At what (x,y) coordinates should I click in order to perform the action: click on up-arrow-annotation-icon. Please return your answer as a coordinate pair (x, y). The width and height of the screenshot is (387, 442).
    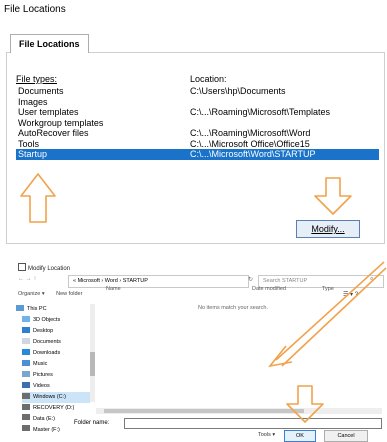
    Looking at the image, I should click on (38, 198).